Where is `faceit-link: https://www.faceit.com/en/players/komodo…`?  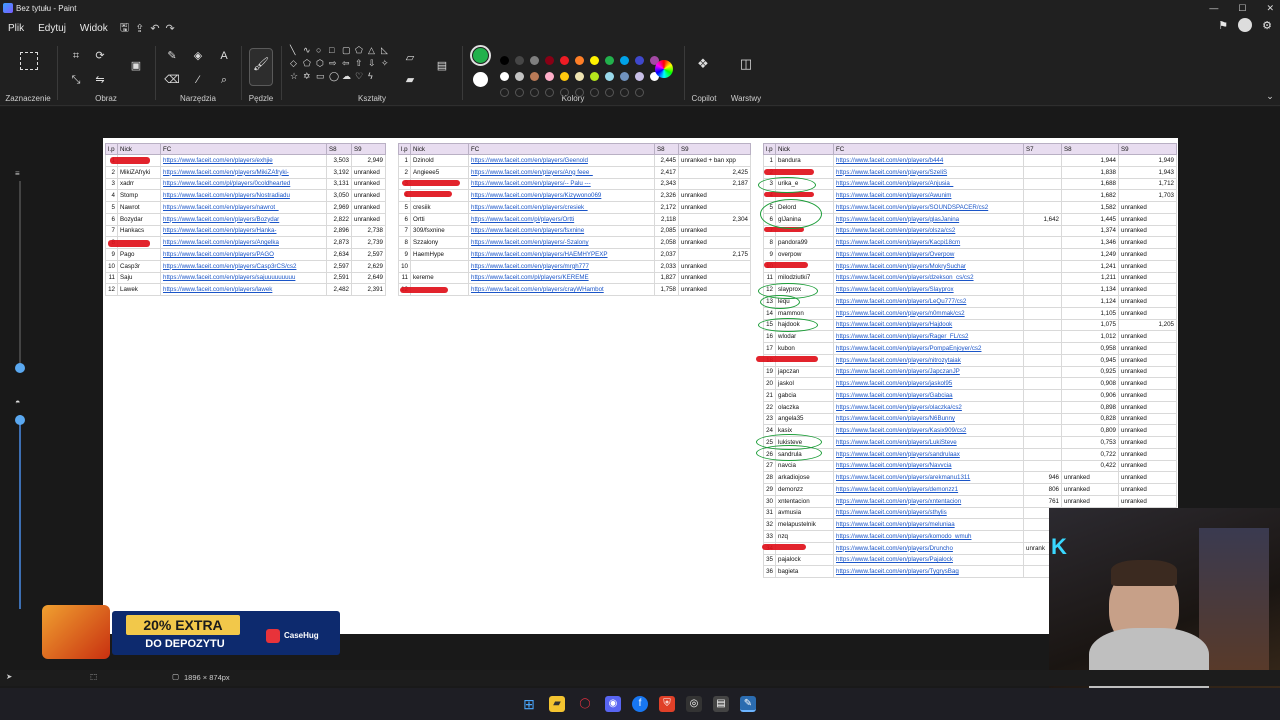
faceit-link: https://www.faceit.com/en/players/komodo… is located at coordinates (928, 536).